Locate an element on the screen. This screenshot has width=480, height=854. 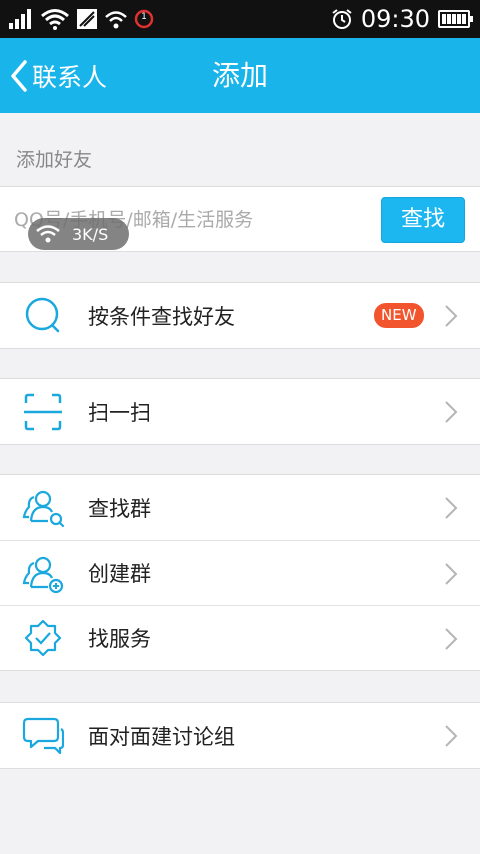
notification-count: 1 is located at coordinates (144, 17).